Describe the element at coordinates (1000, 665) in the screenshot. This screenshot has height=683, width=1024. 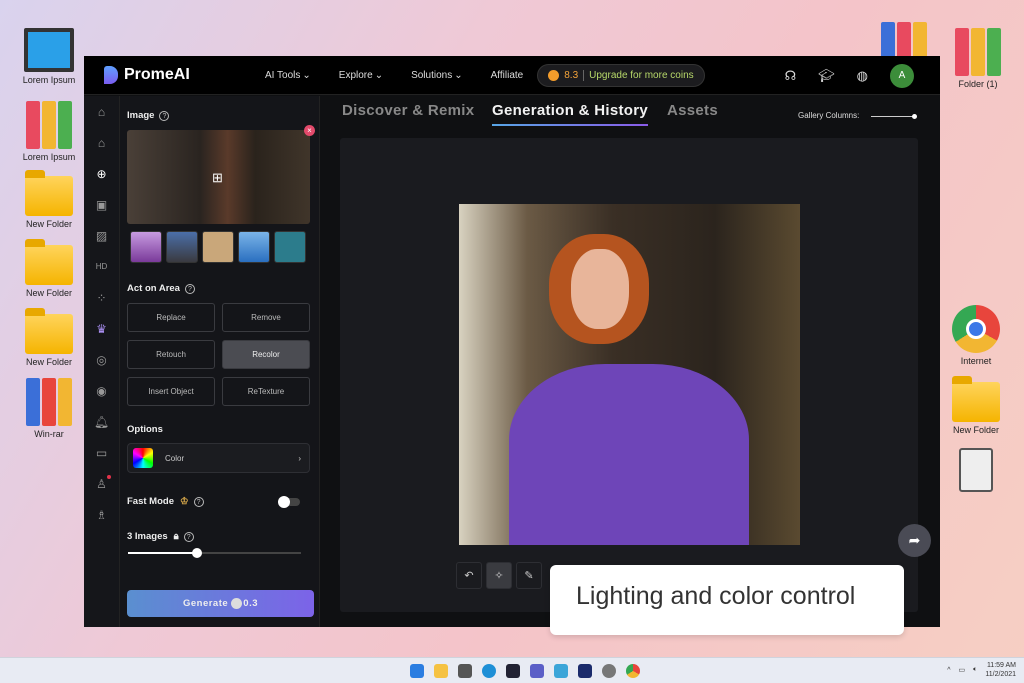
I see `clock-time: 11:59 AM` at that location.